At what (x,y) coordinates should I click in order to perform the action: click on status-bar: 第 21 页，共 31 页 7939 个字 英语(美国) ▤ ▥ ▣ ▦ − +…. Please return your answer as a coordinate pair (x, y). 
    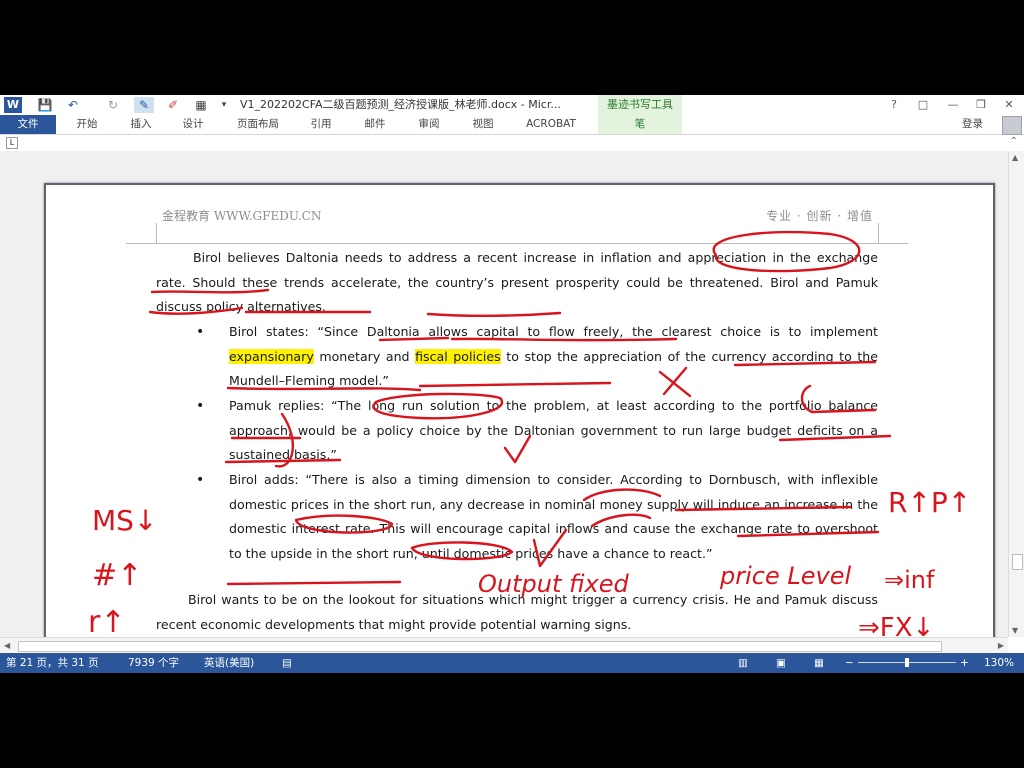
    Looking at the image, I should click on (512, 663).